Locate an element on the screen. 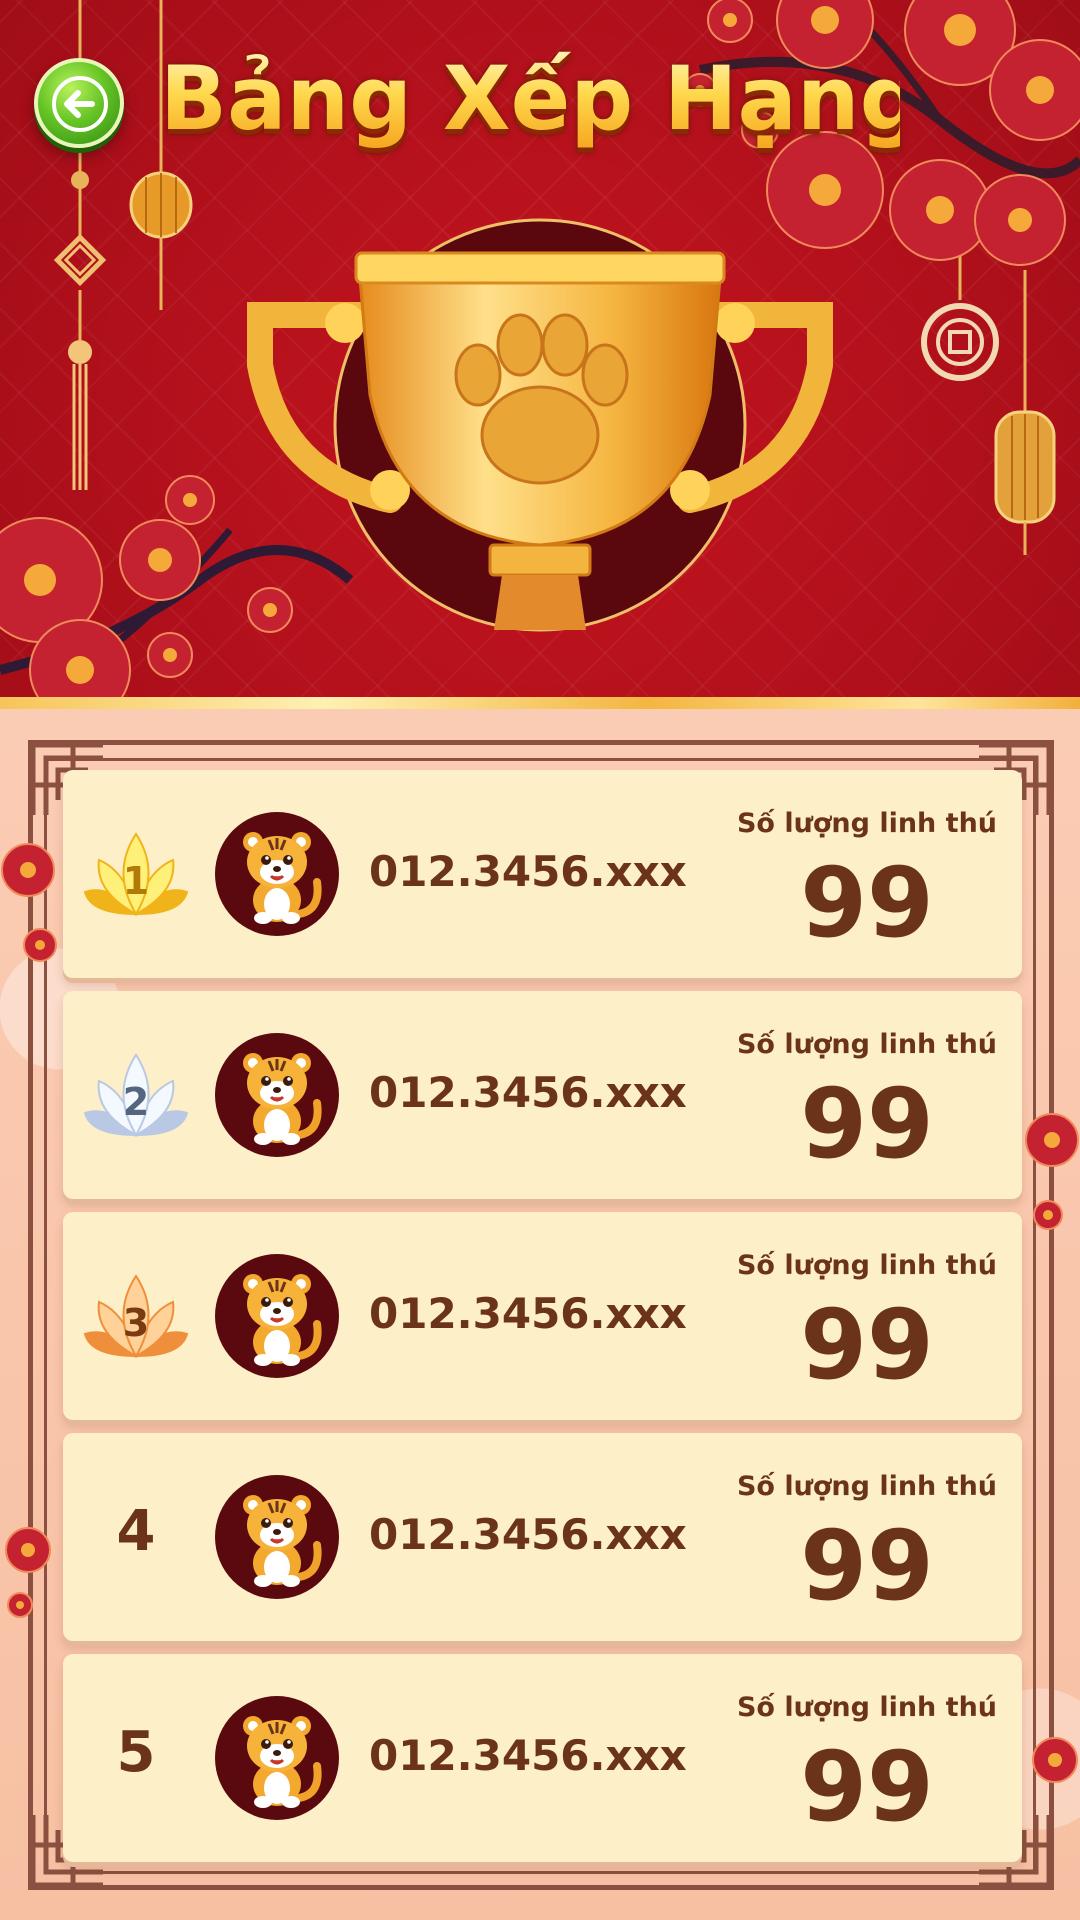 This screenshot has height=1920, width=1080. bronze-lotus-icon: 3 is located at coordinates (136, 1316).